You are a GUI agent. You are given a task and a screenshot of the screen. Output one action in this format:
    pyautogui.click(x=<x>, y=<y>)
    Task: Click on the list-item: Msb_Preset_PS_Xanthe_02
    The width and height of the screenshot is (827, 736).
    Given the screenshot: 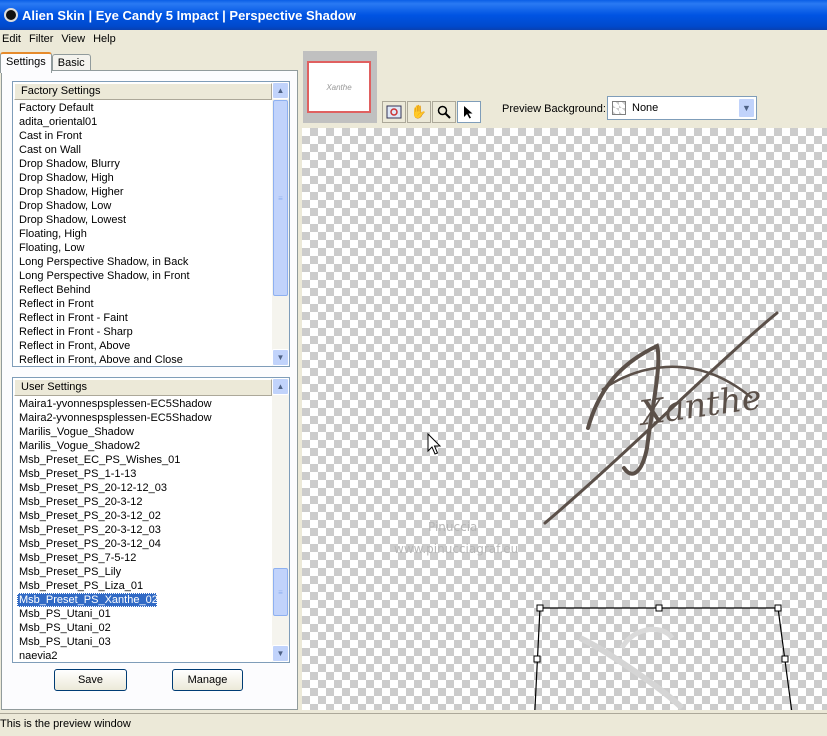 What is the action you would take?
    pyautogui.click(x=87, y=600)
    